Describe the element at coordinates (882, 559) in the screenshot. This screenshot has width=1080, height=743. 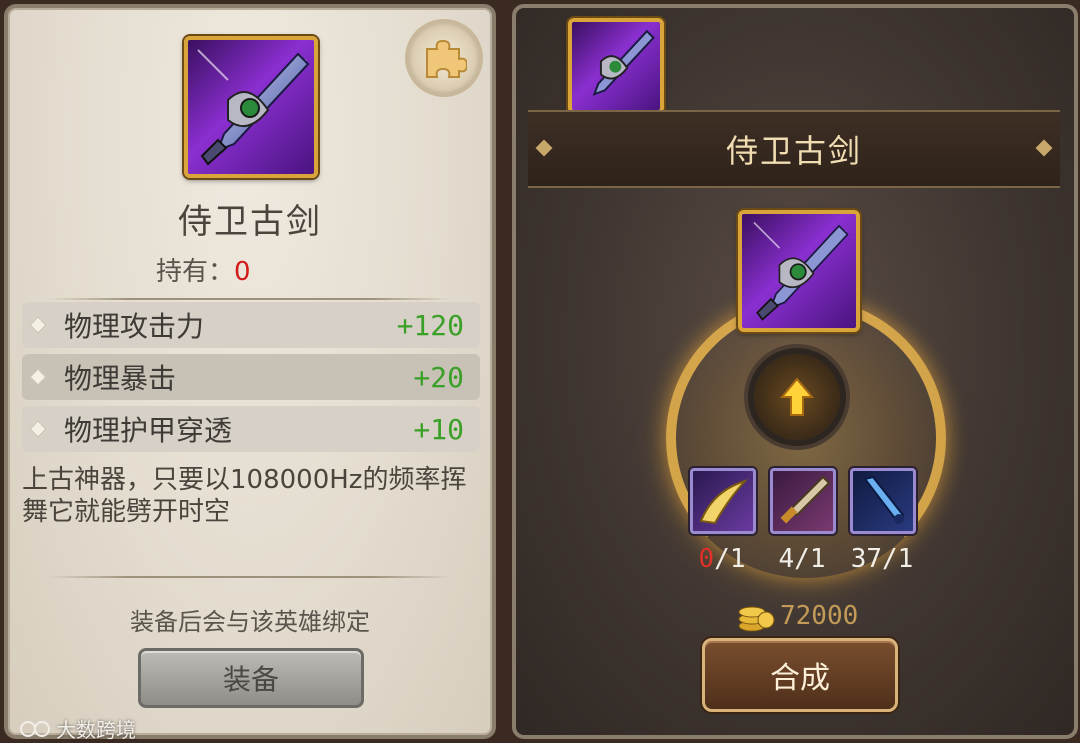
I see `material-count-3: 37/1` at that location.